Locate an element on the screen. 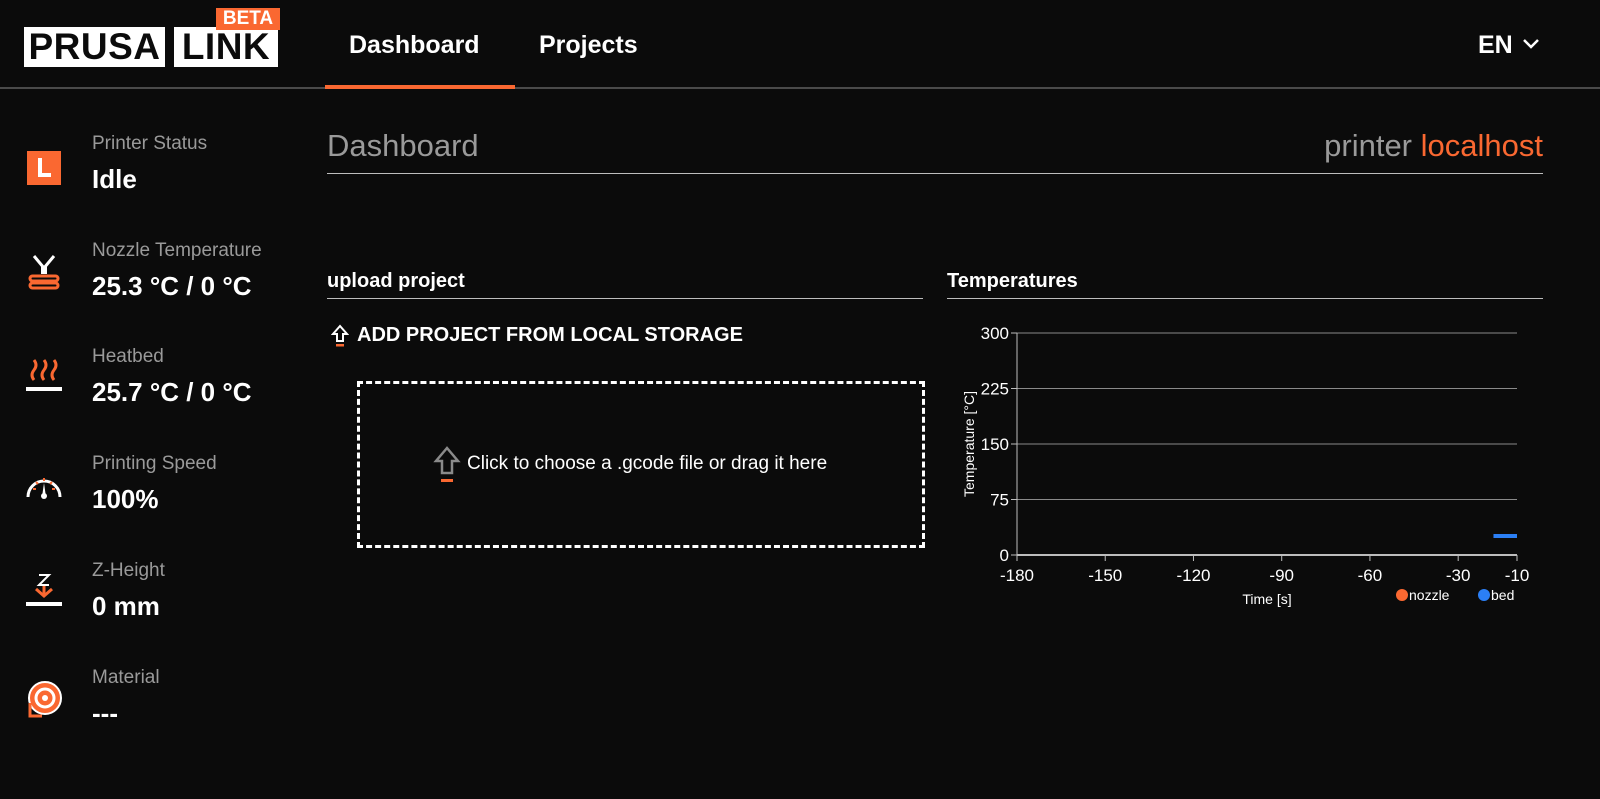 This screenshot has height=799, width=1600. legend-marker-bed is located at coordinates (1484, 595).